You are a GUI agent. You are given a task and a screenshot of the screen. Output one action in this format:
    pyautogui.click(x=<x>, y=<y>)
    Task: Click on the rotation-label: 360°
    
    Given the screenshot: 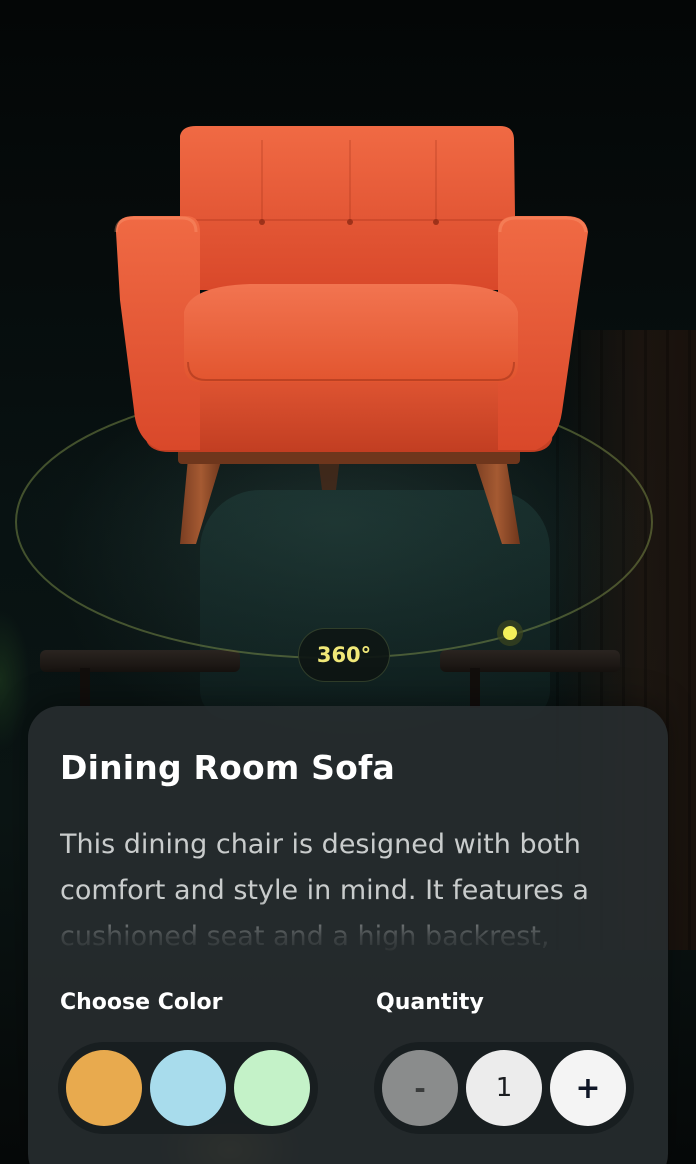 What is the action you would take?
    pyautogui.click(x=344, y=655)
    